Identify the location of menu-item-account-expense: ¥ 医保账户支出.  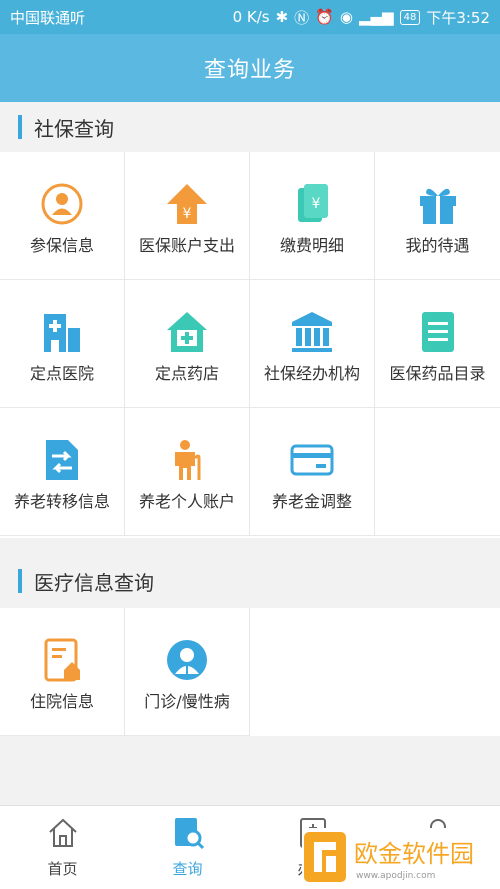
(187, 216).